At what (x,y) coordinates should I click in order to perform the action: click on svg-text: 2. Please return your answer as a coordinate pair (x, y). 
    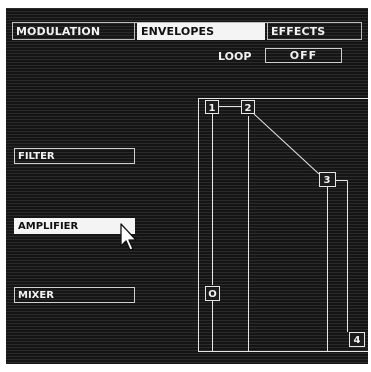
    Looking at the image, I should click on (248, 108).